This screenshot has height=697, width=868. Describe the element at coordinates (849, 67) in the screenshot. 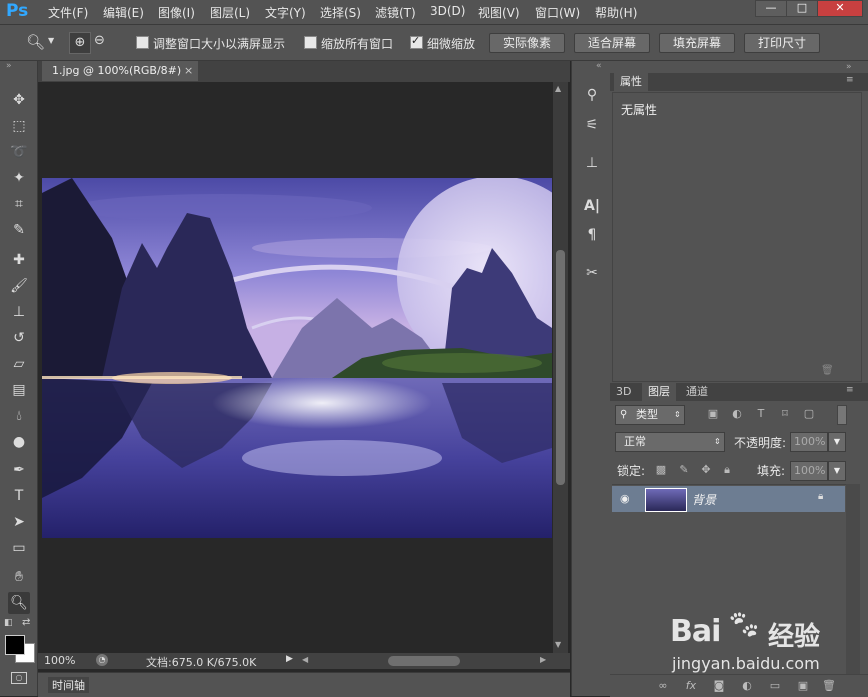

I see `rightcol-collapse-icon: »` at that location.